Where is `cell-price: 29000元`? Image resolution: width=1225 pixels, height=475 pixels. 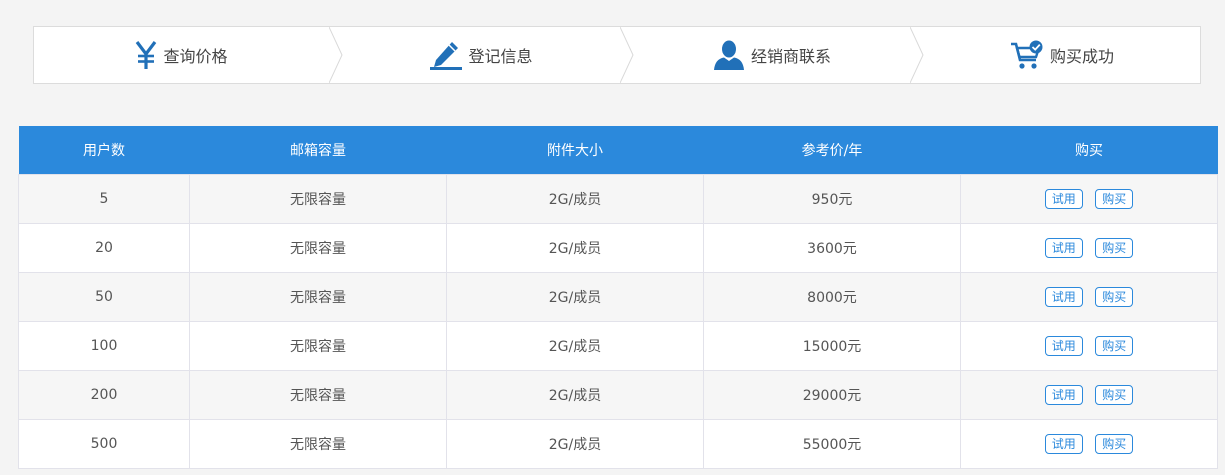 cell-price: 29000元 is located at coordinates (832, 395).